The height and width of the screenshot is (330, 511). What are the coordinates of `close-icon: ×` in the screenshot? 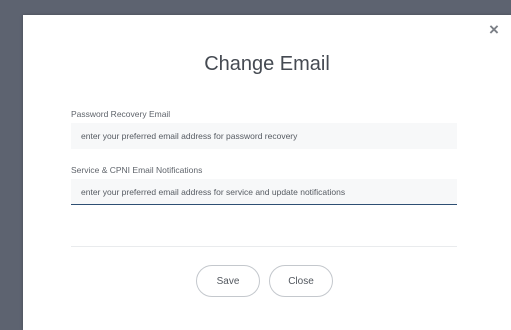 It's located at (494, 29).